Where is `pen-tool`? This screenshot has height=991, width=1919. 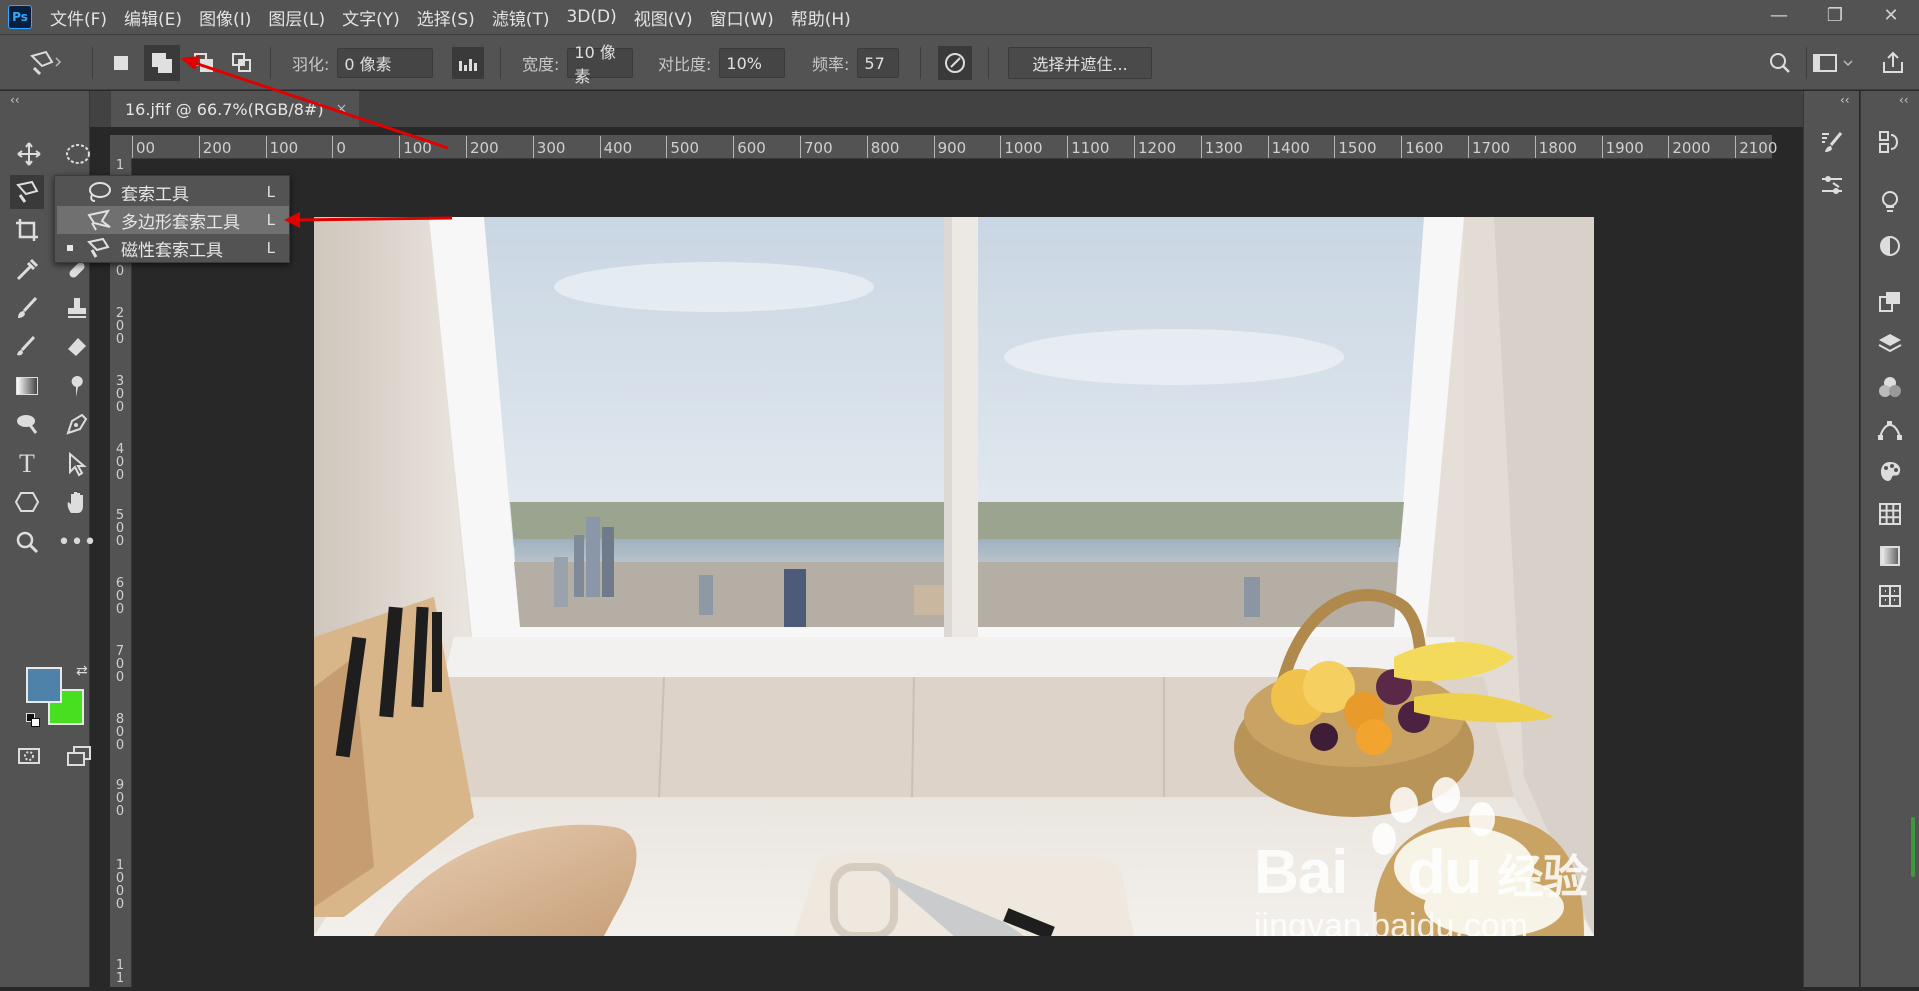 pen-tool is located at coordinates (77, 424).